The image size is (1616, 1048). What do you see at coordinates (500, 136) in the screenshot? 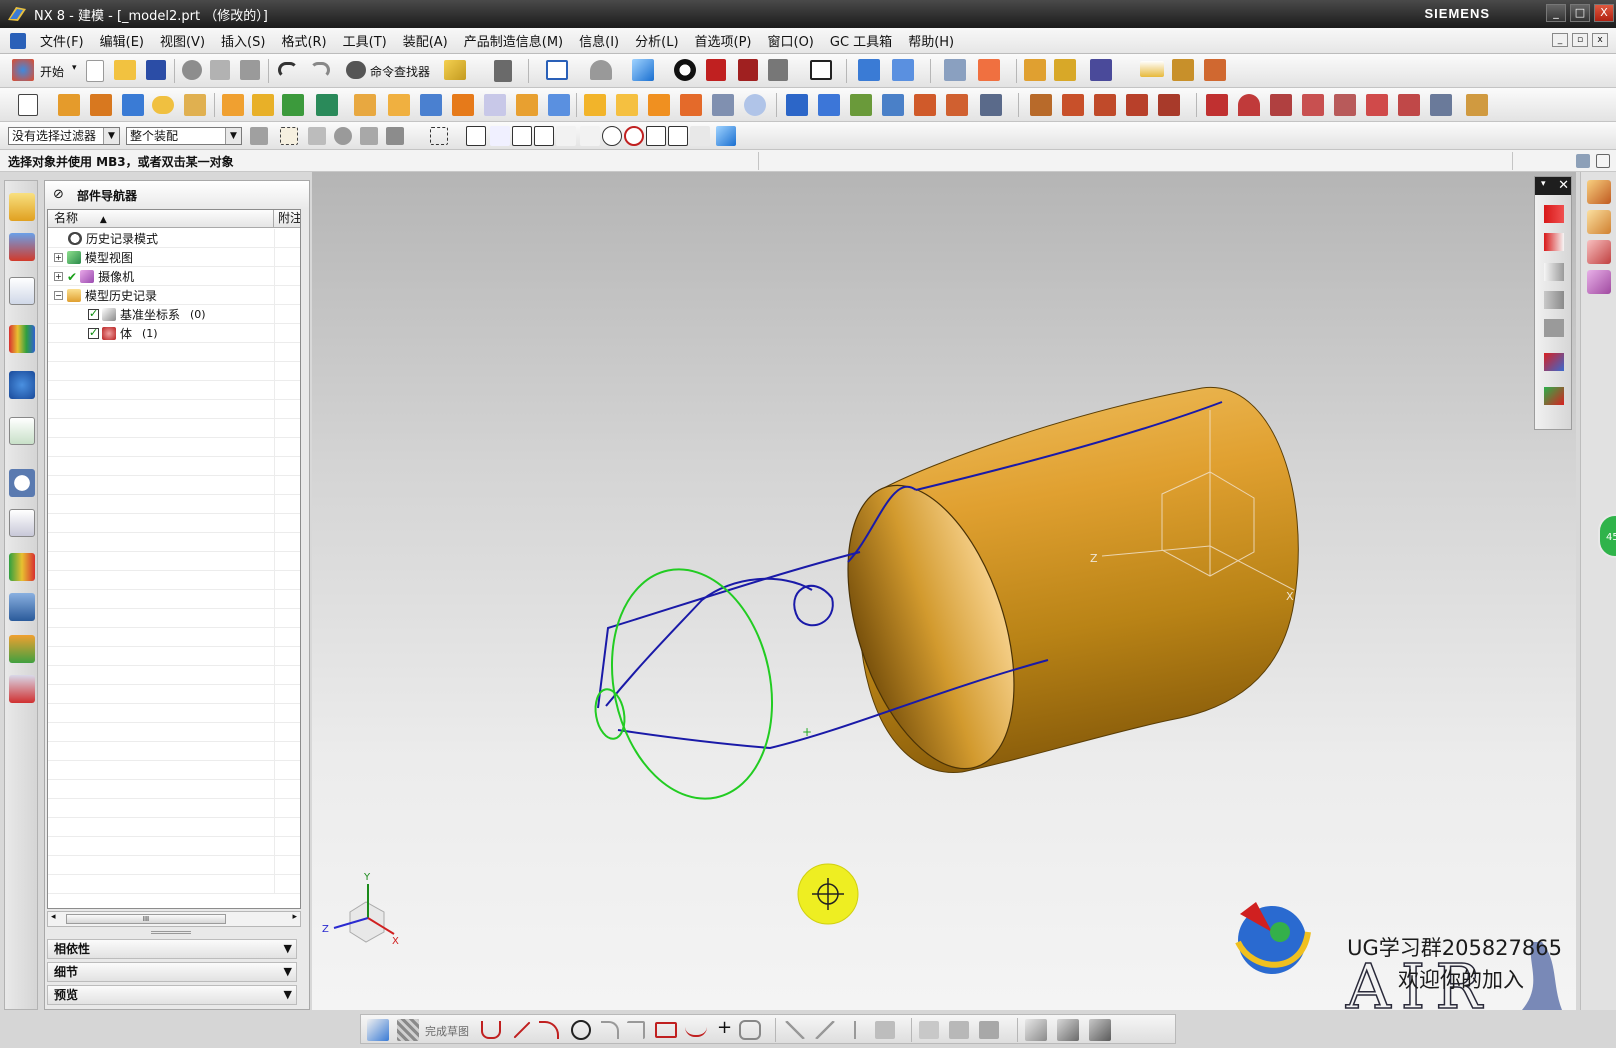
I see `snap-settings-icon` at bounding box center [500, 136].